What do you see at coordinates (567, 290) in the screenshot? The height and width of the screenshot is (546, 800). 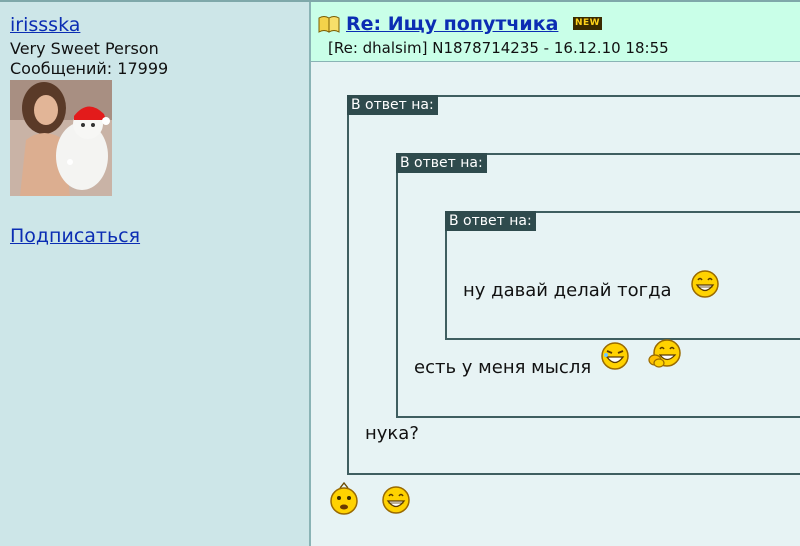 I see `quote-inner-text: ну давай делай тогда` at bounding box center [567, 290].